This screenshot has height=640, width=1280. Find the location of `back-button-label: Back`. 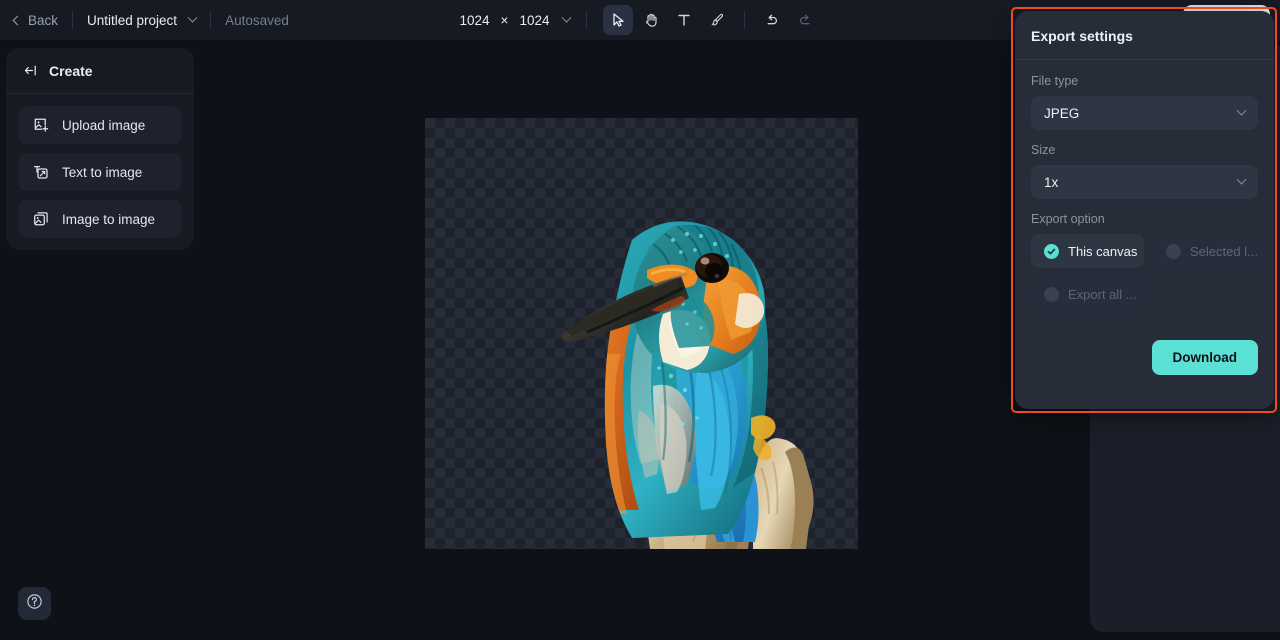

back-button-label: Back is located at coordinates (43, 20).